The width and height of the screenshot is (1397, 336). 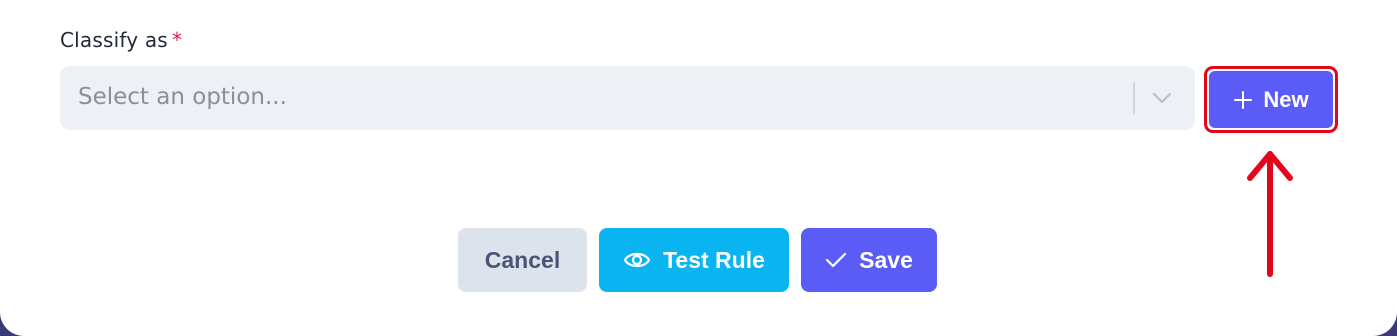 What do you see at coordinates (1286, 99) in the screenshot?
I see `new-button-label: New` at bounding box center [1286, 99].